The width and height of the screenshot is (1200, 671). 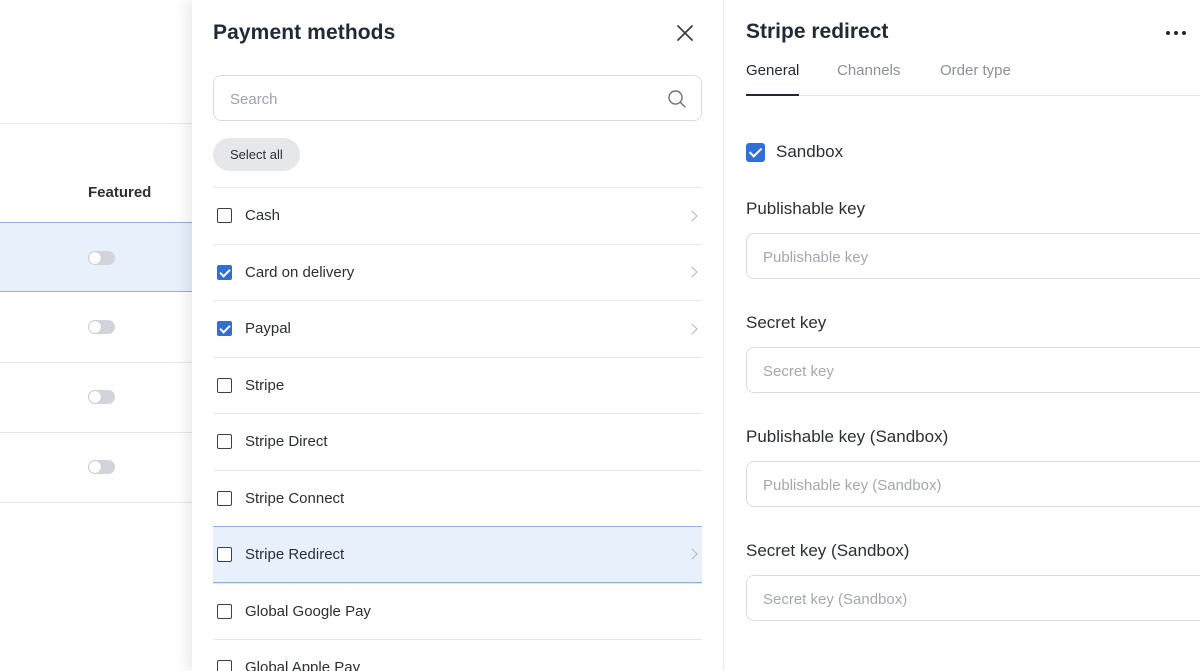 What do you see at coordinates (457, 385) in the screenshot?
I see `list-item: Stripe` at bounding box center [457, 385].